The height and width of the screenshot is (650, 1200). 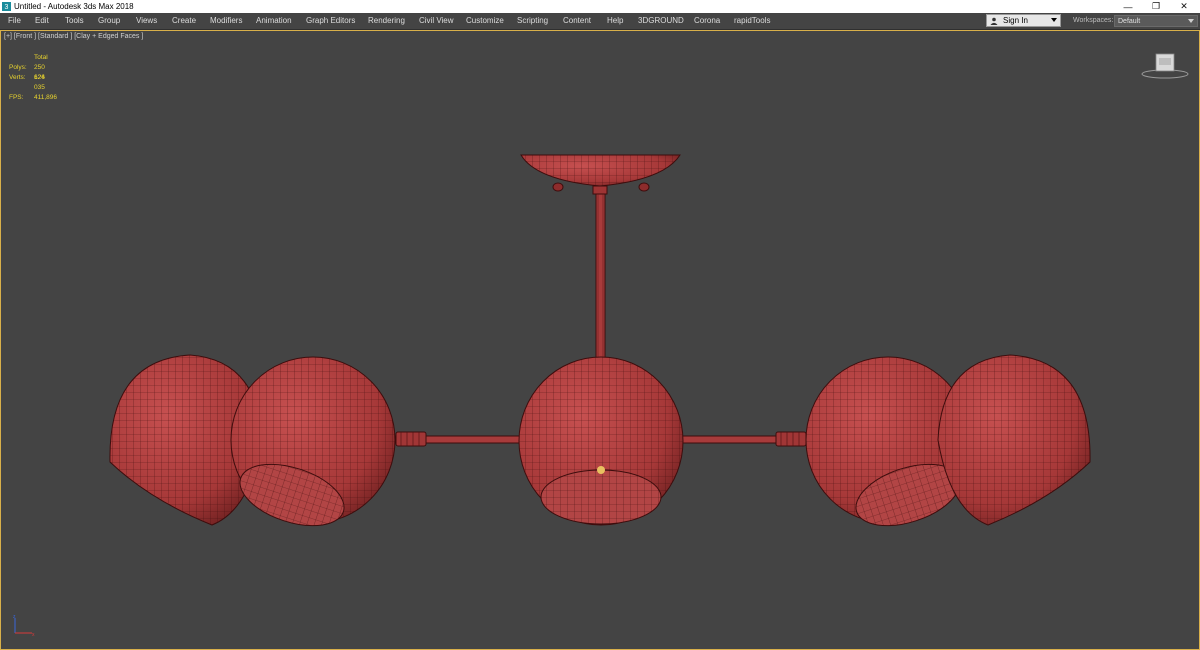 What do you see at coordinates (16, 97) in the screenshot?
I see `fps-label: FPS:` at bounding box center [16, 97].